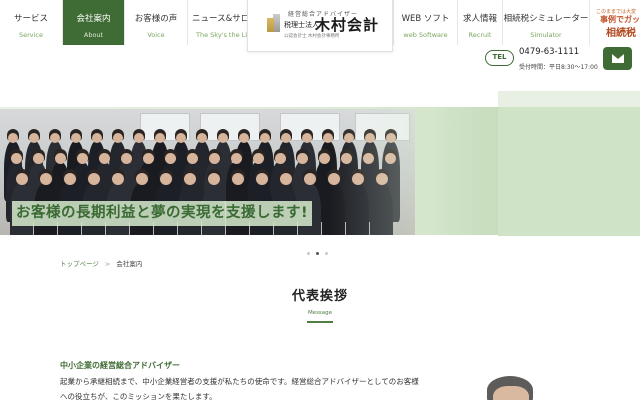 The height and width of the screenshot is (400, 640). I want to click on nav-item-about: 会社案内 About, so click(94, 22).